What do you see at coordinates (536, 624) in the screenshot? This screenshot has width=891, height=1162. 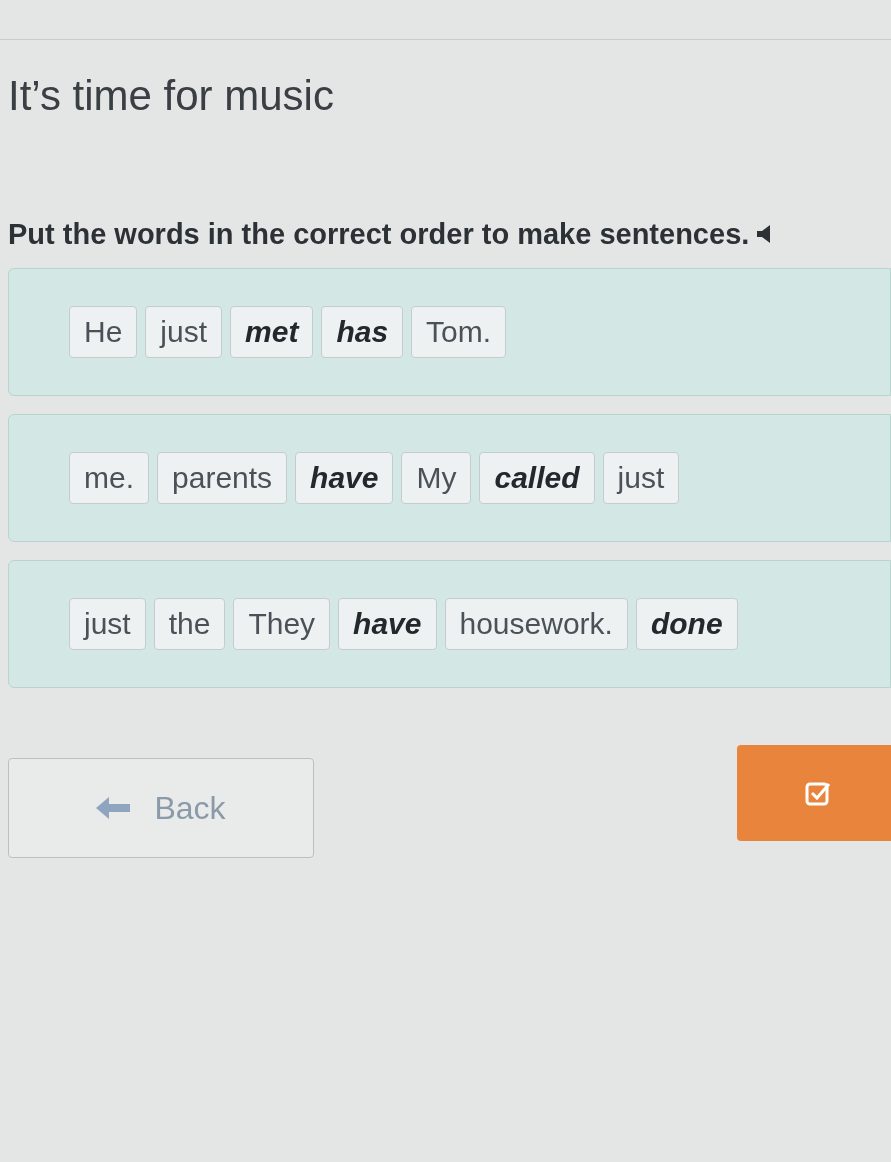 I see `word-tile: housework.` at bounding box center [536, 624].